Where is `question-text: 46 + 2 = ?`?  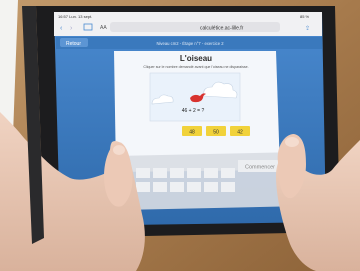
question-text: 46 + 2 = ? is located at coordinates (193, 111).